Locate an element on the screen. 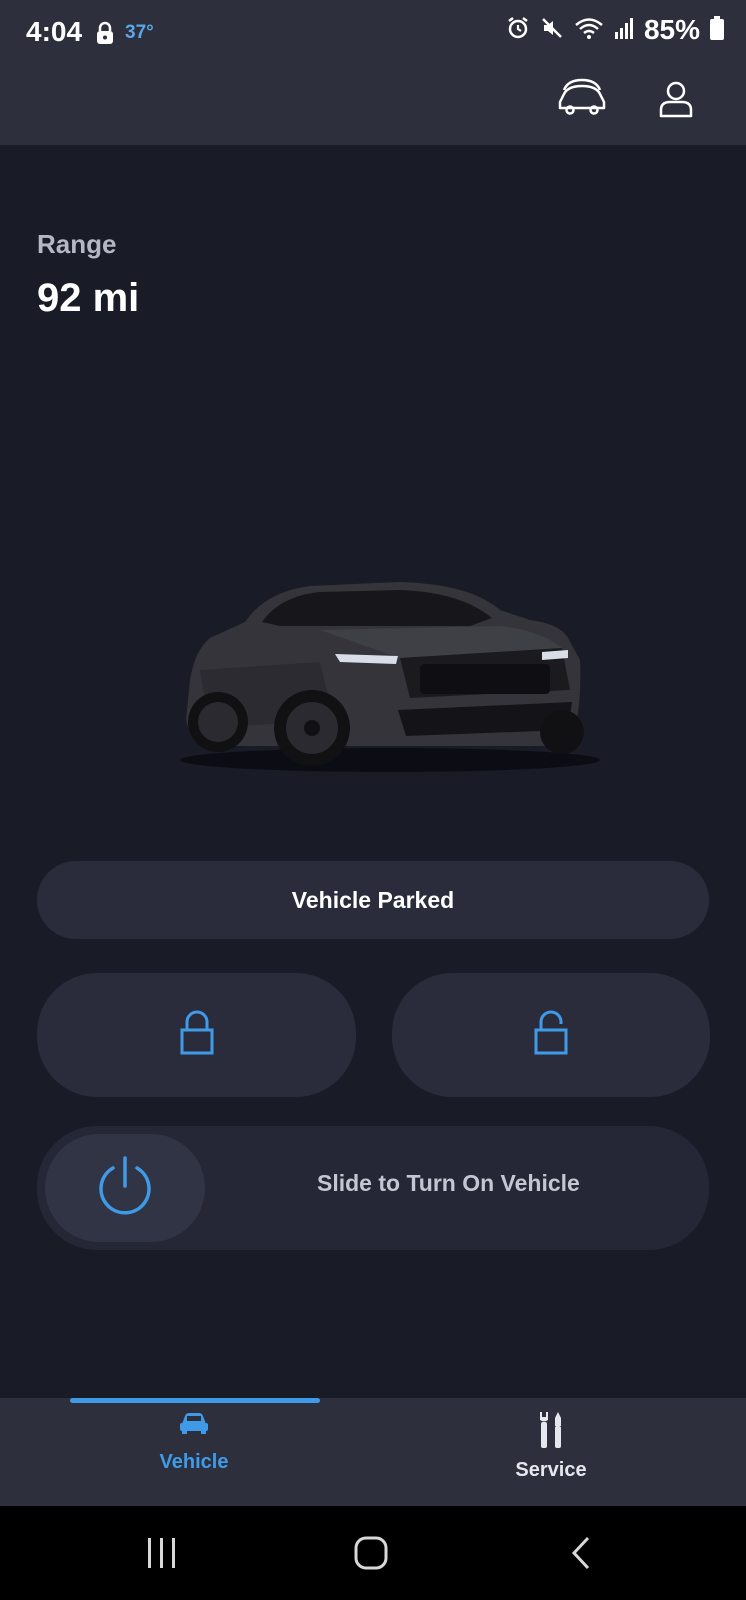  account-icon is located at coordinates (676, 101).